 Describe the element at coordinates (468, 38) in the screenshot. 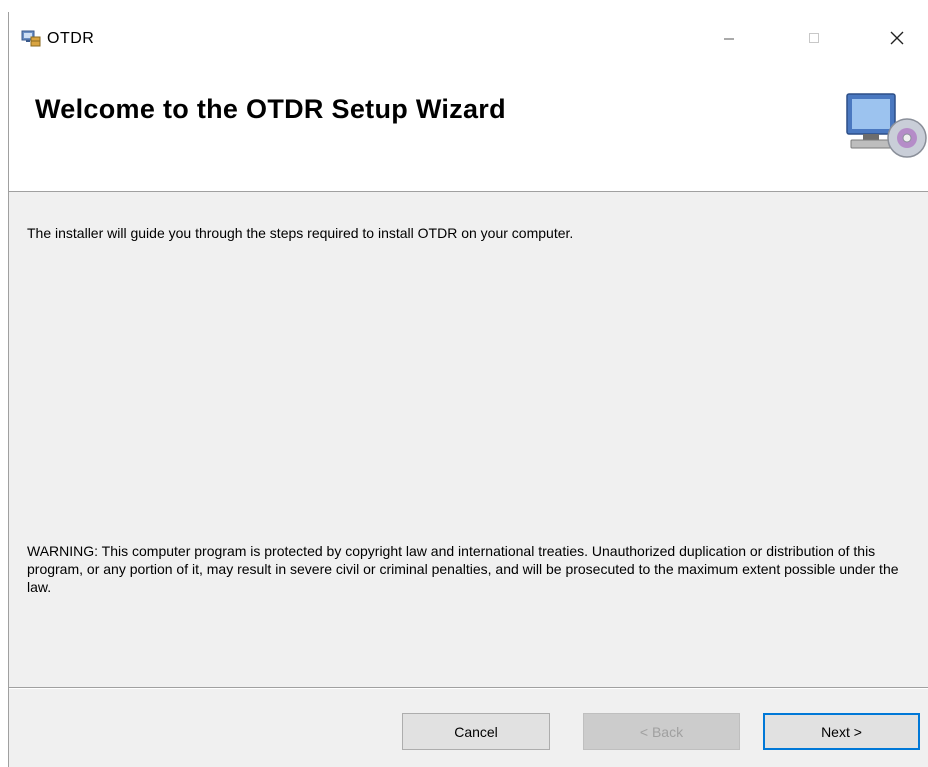

I see `title-bar: OTDR` at that location.